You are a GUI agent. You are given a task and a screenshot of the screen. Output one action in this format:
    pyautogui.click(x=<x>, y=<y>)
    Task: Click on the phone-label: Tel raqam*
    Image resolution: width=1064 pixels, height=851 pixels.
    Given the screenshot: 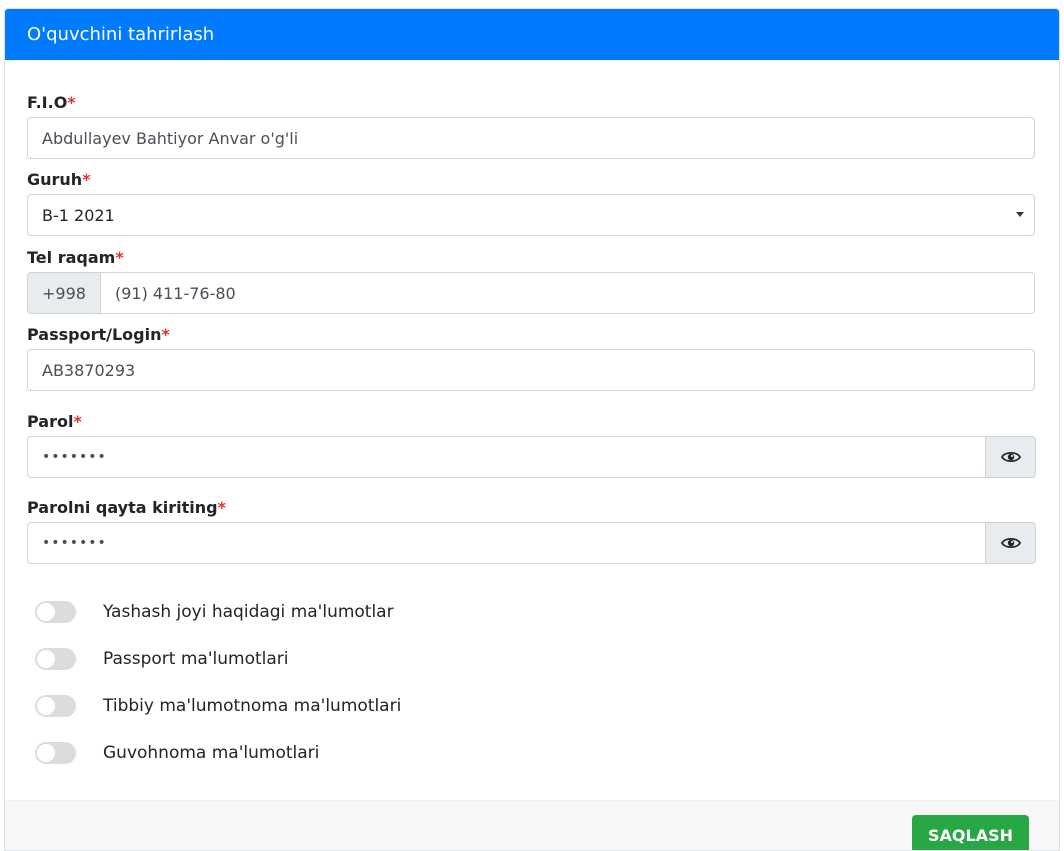 What is the action you would take?
    pyautogui.click(x=75, y=257)
    